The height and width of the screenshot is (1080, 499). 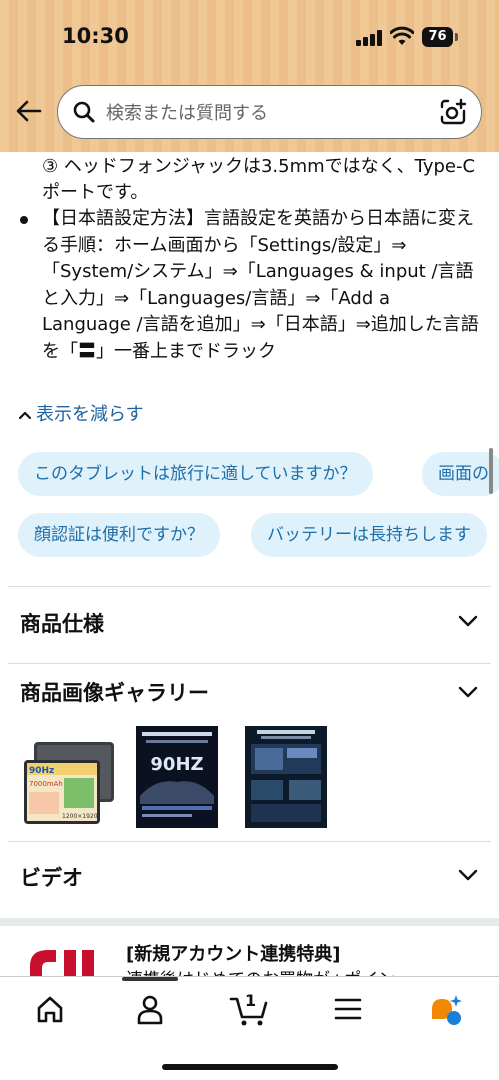 I want to click on thumb-battery-label: 7000mAh, so click(x=46, y=784).